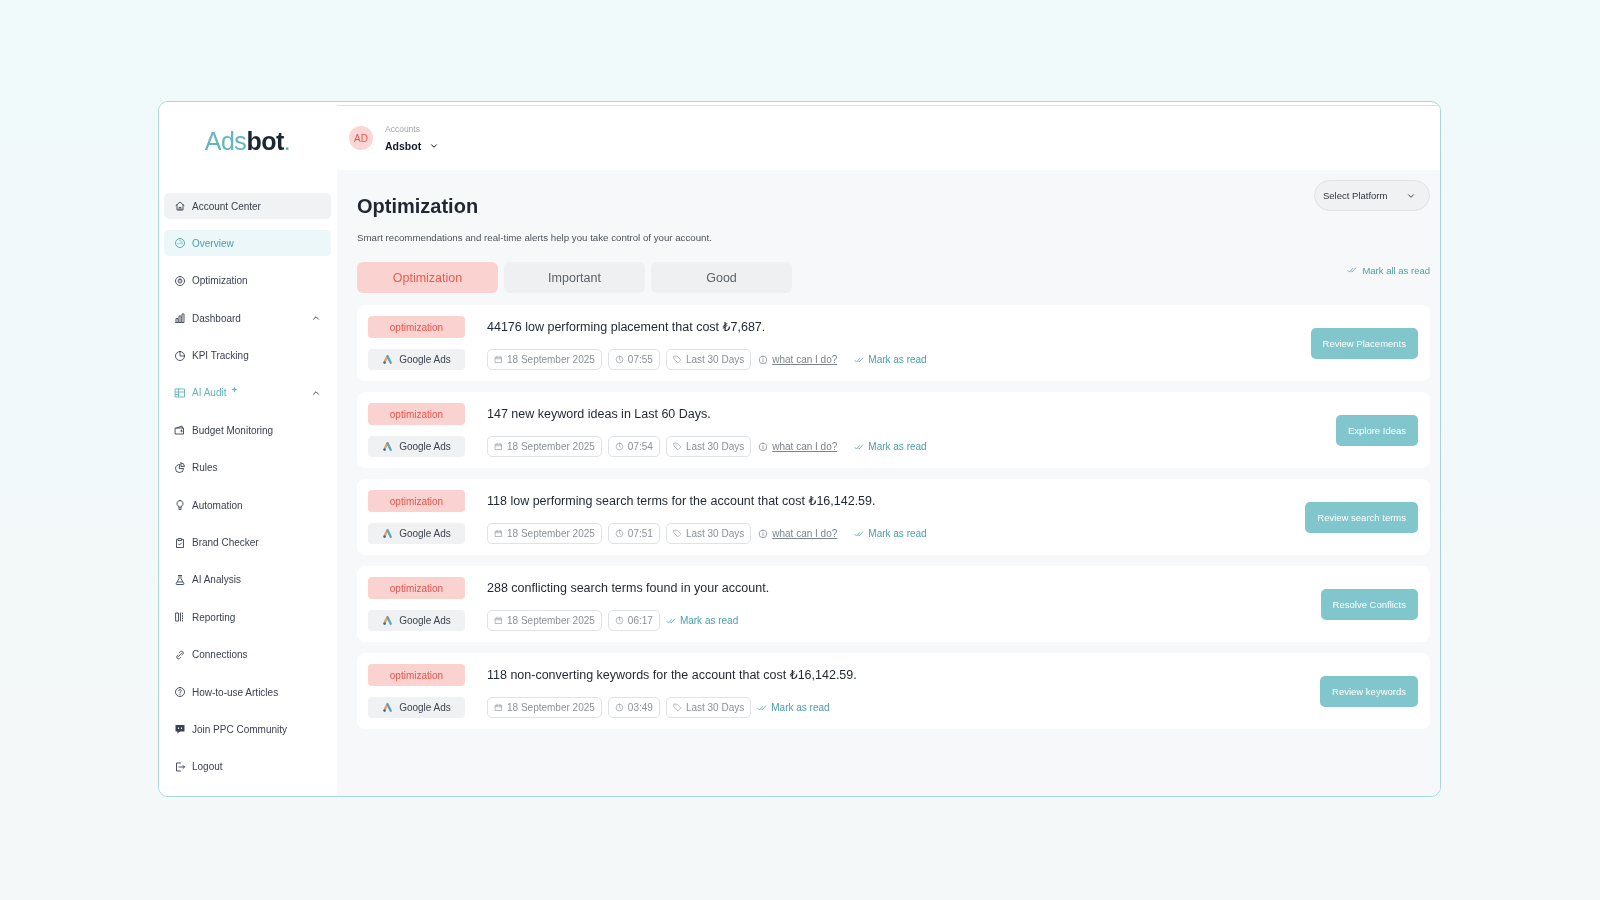 This screenshot has width=1600, height=900. What do you see at coordinates (247, 243) in the screenshot?
I see `sidebar-item: Overview` at bounding box center [247, 243].